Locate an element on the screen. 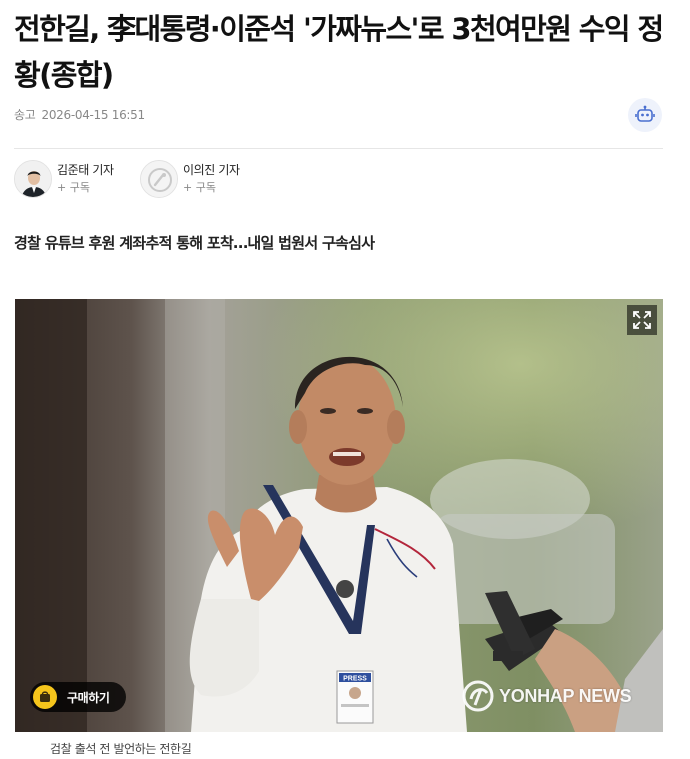 The width and height of the screenshot is (690, 759). article-meta: 송고 2026-04-15 16:51 is located at coordinates (79, 114).